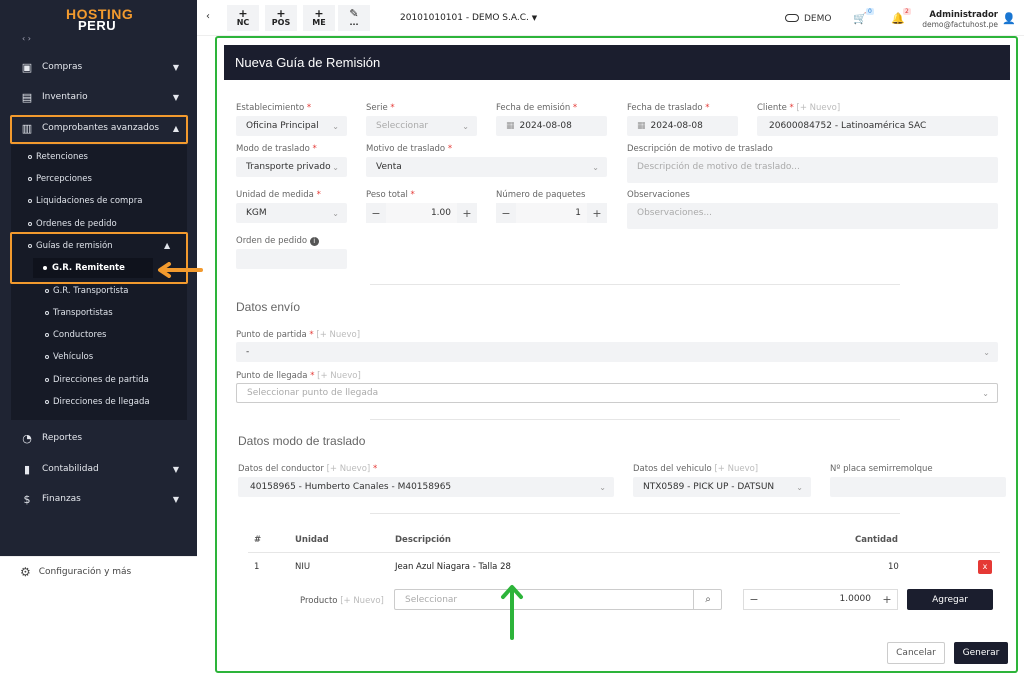  I want to click on section-datos-modo: Datos modo de traslado, so click(302, 441).